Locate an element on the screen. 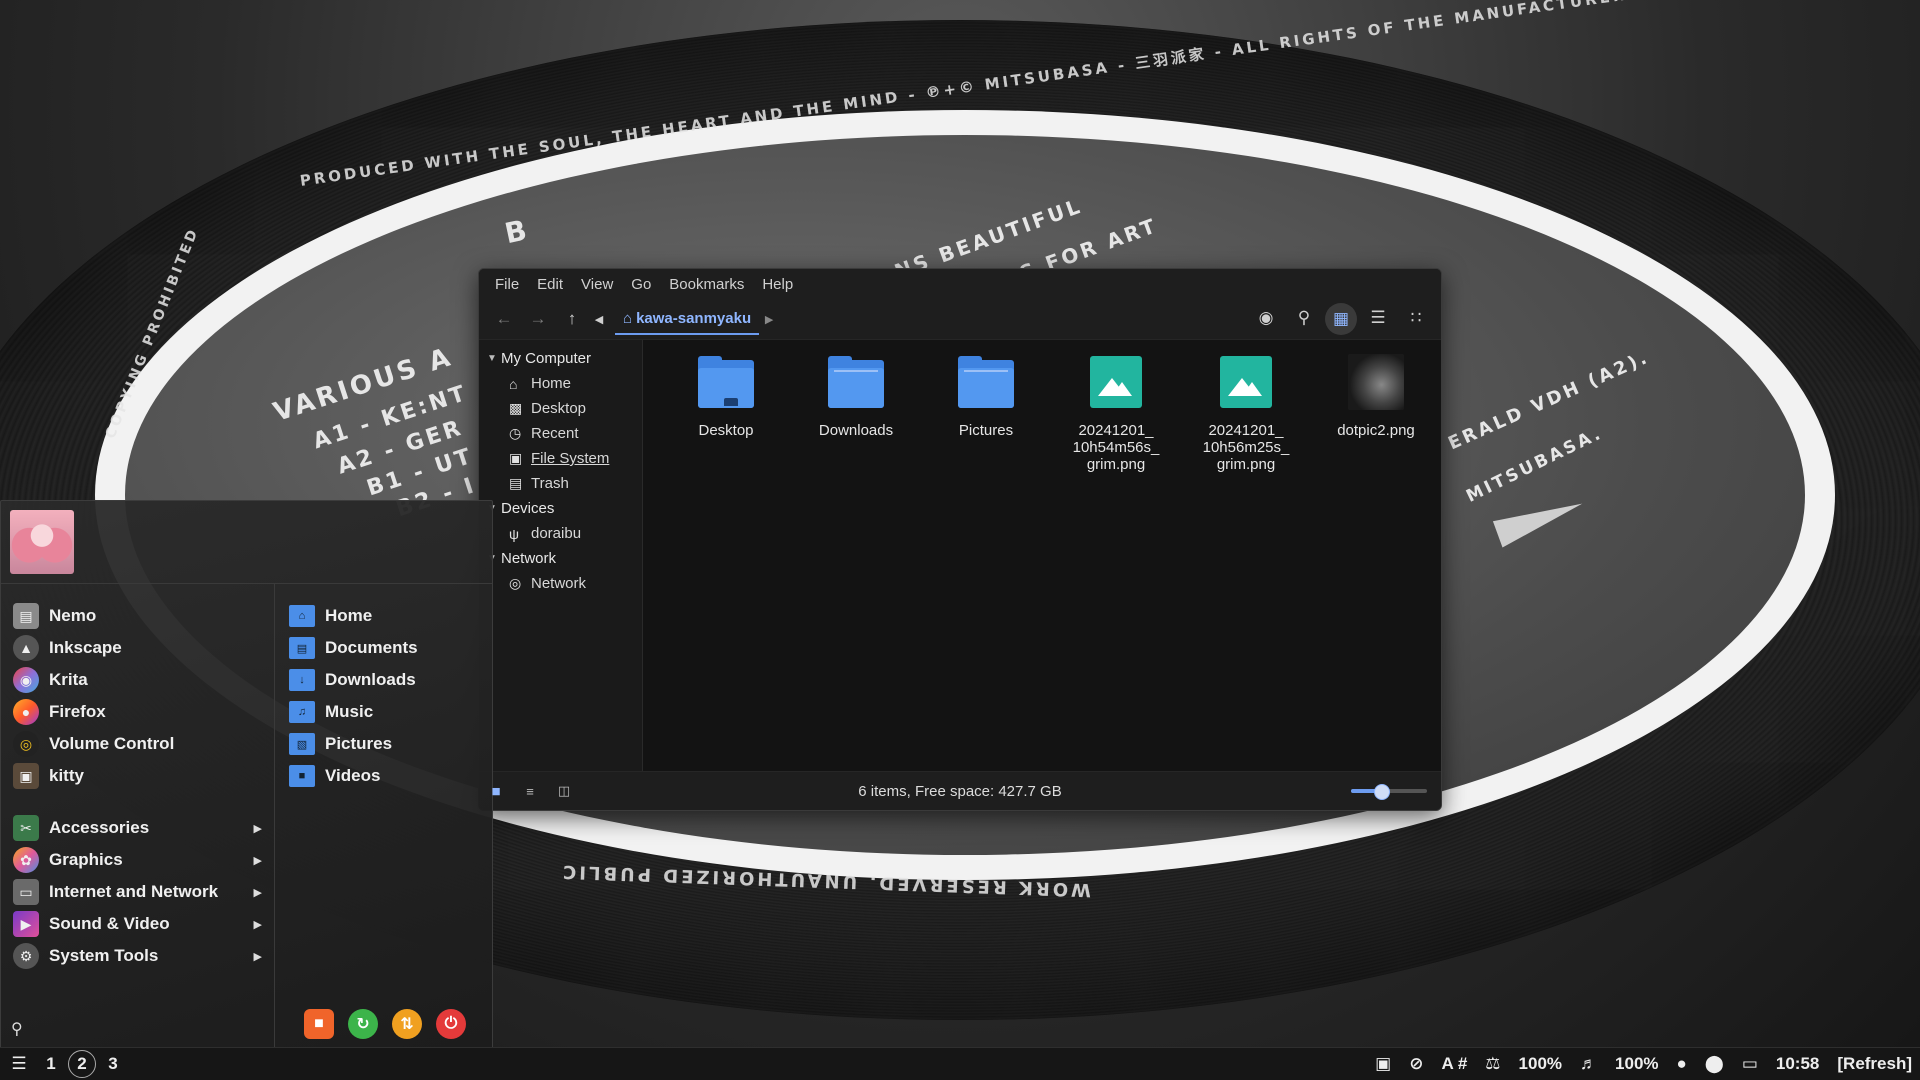 This screenshot has height=1080, width=1920. category-system-tools: ⚙ System Tools ▶ is located at coordinates (137, 956).